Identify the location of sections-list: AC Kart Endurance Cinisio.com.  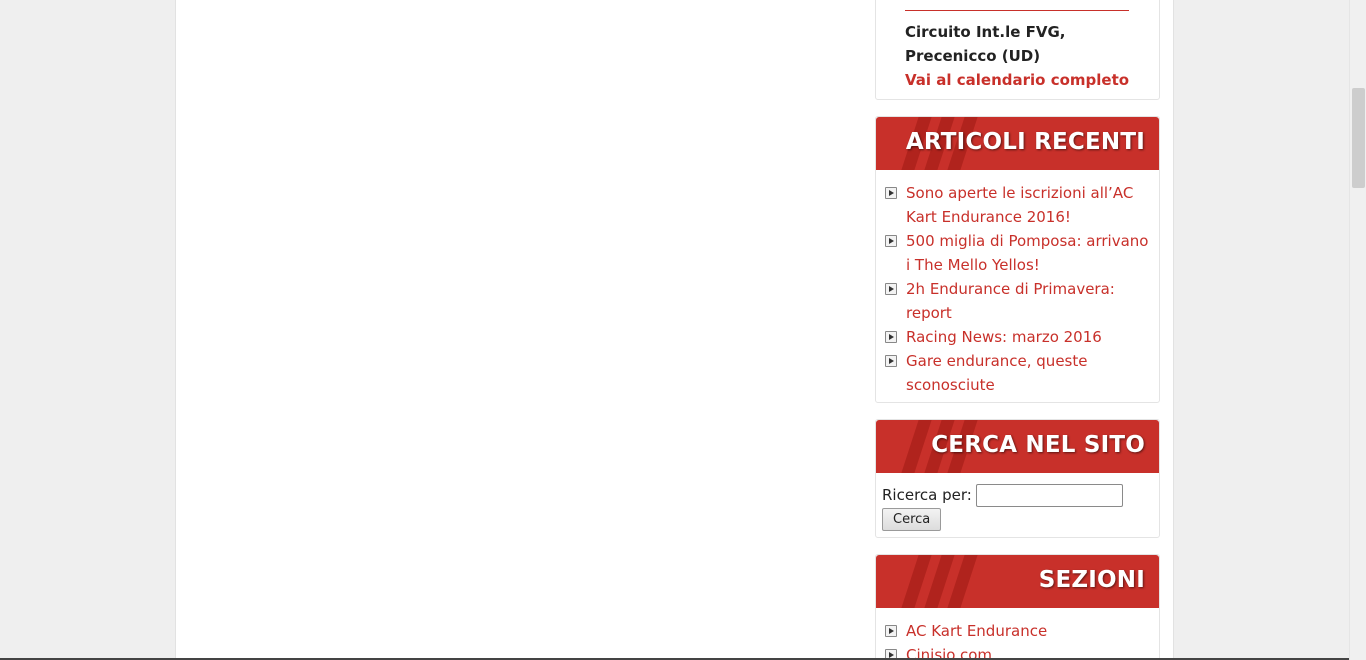
(1017, 634).